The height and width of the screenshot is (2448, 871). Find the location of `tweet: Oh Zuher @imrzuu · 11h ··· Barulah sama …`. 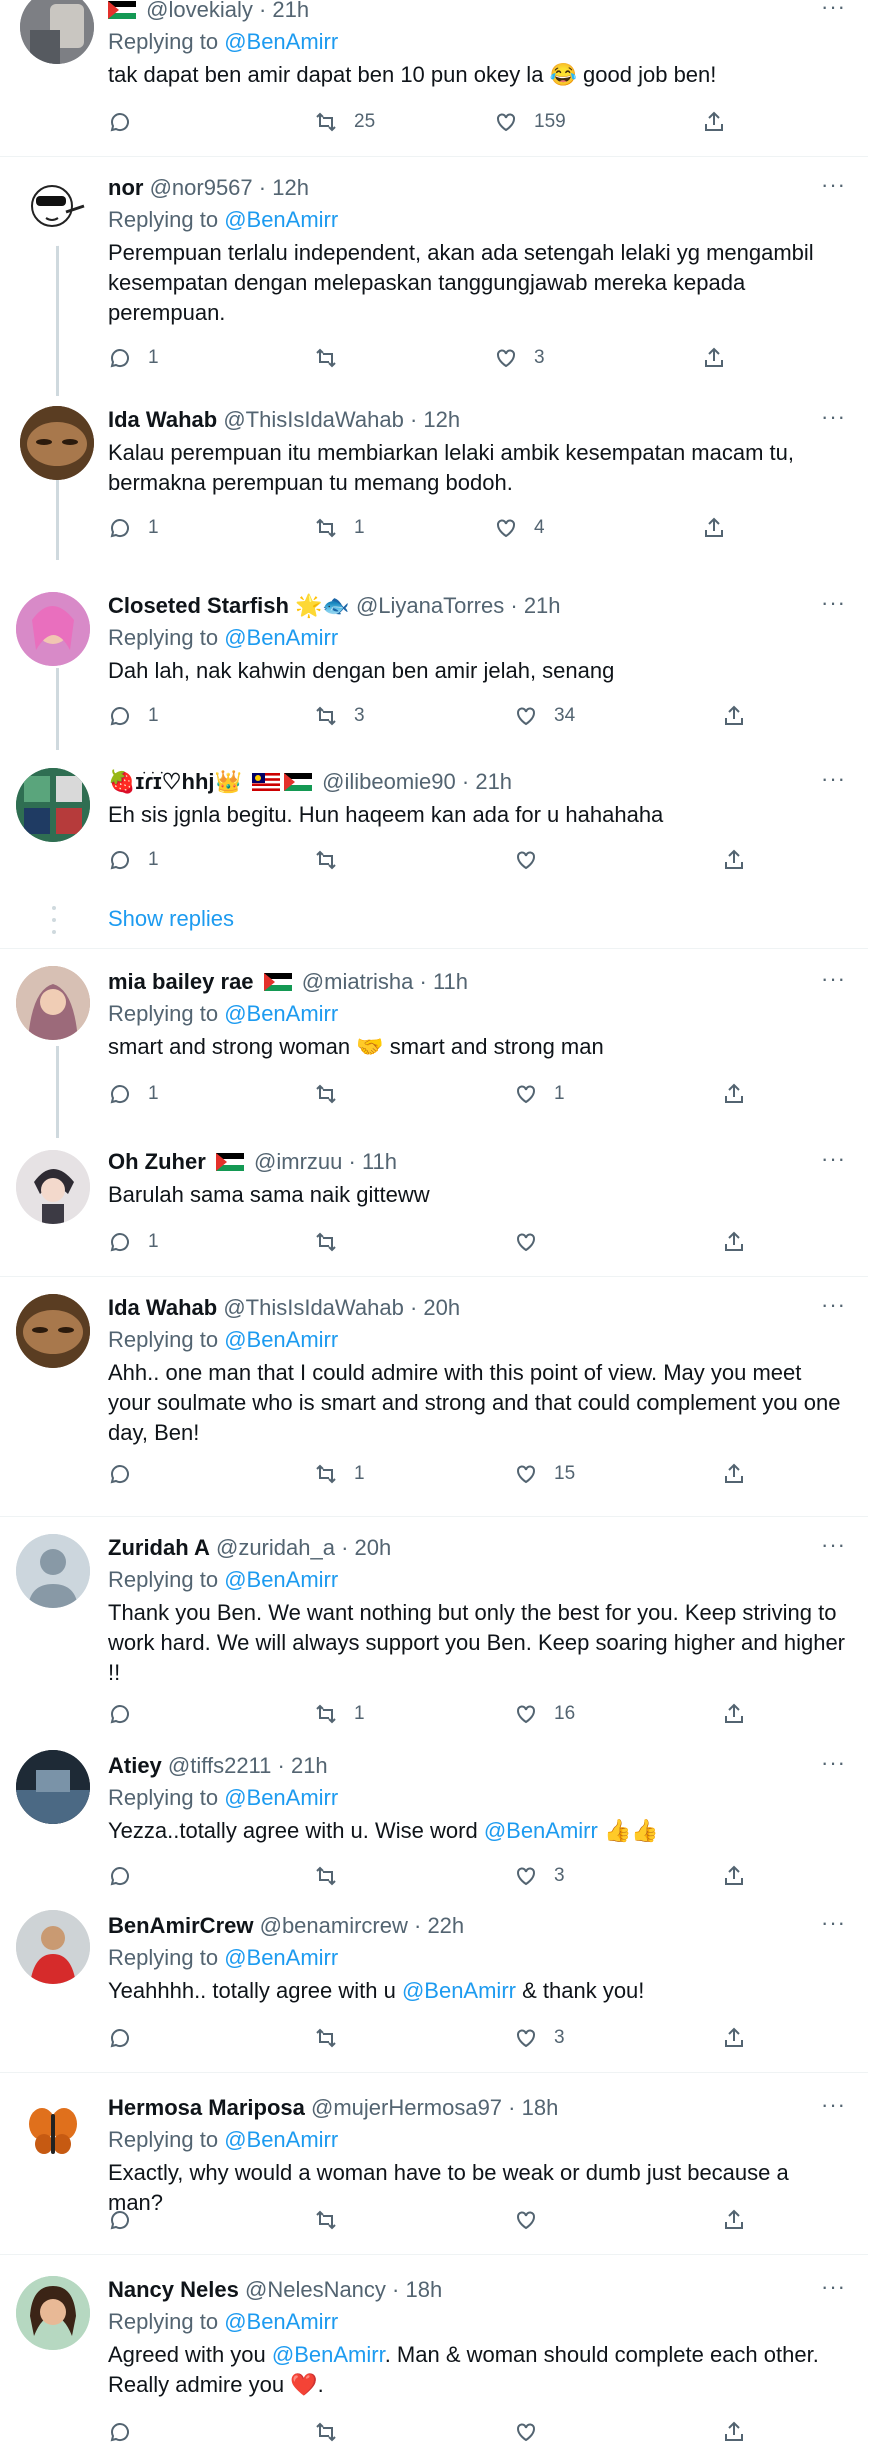

tweet: Oh Zuher @imrzuu · 11h ··· Barulah sama … is located at coordinates (434, 1206).